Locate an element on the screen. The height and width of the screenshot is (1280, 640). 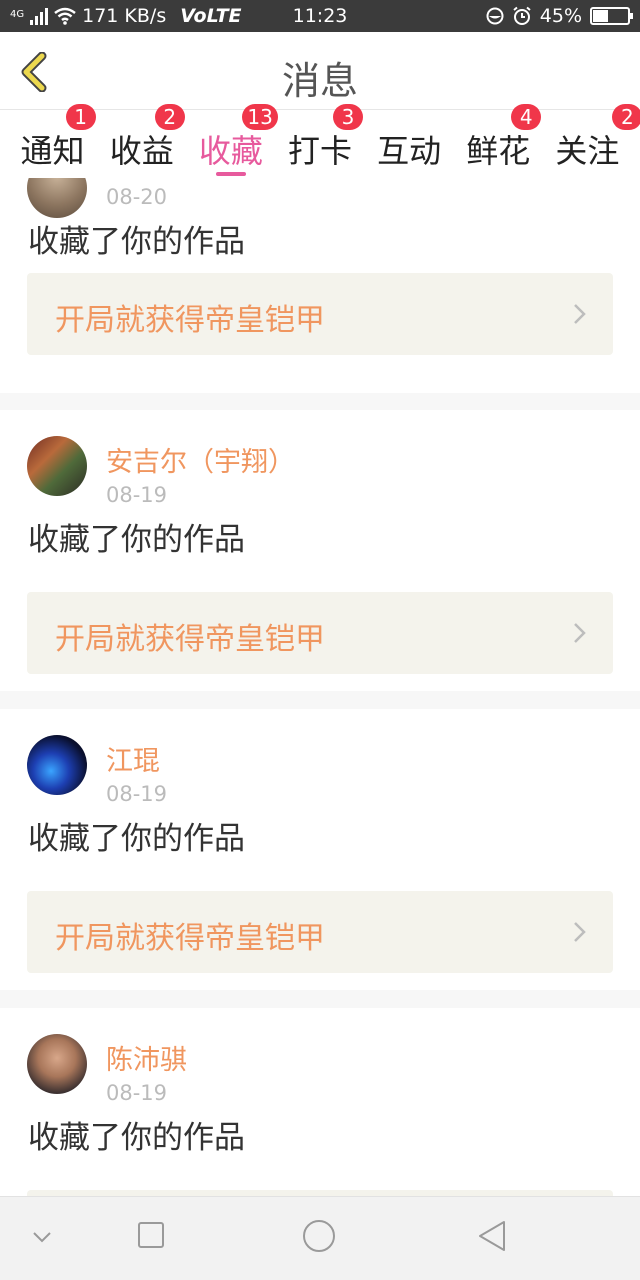
battery-icon is located at coordinates (611, 16).